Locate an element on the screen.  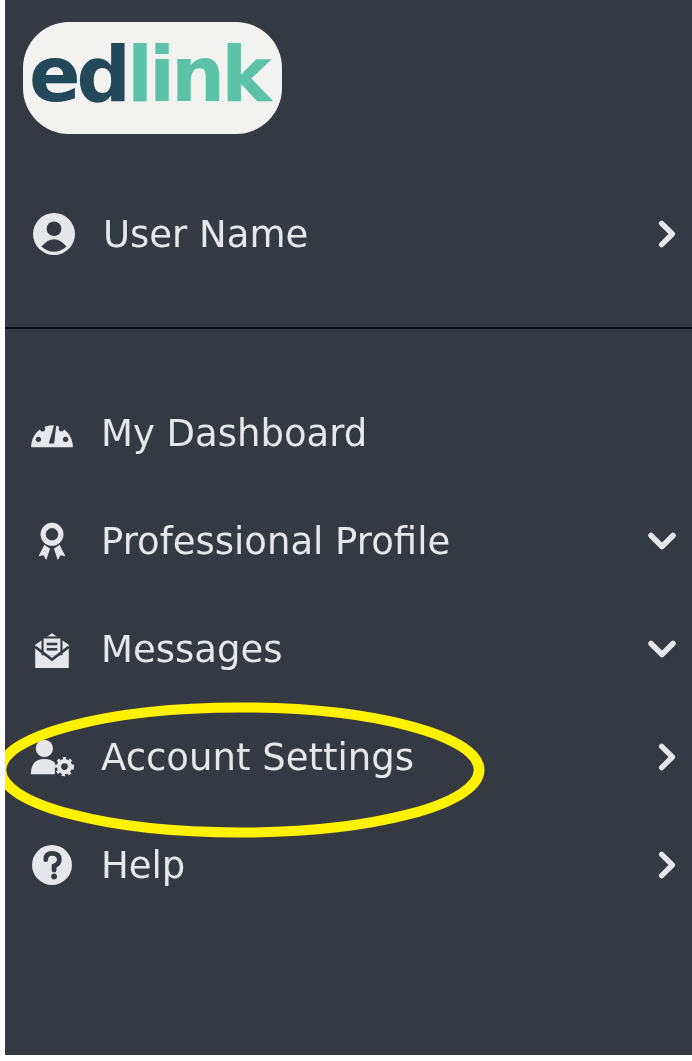
user-avatar-icon is located at coordinates (54, 234).